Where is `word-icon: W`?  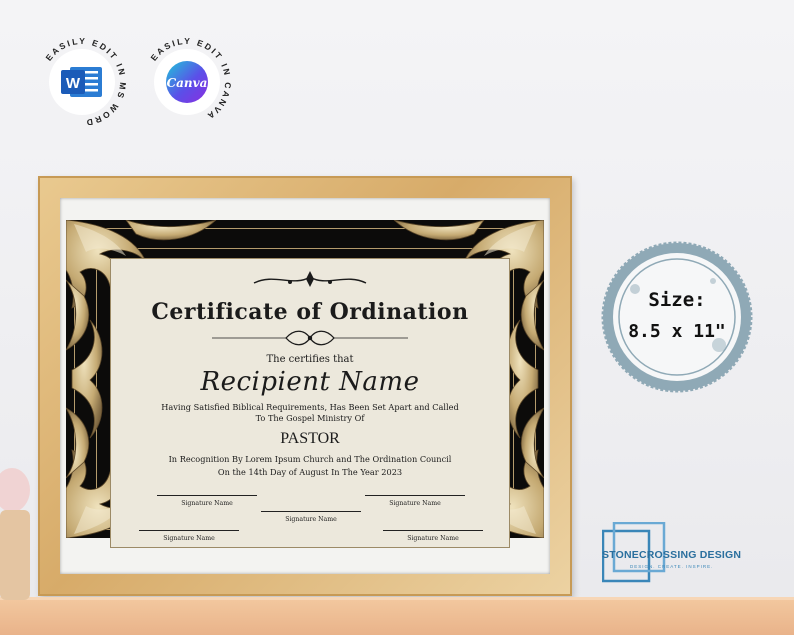 word-icon: W is located at coordinates (81, 82).